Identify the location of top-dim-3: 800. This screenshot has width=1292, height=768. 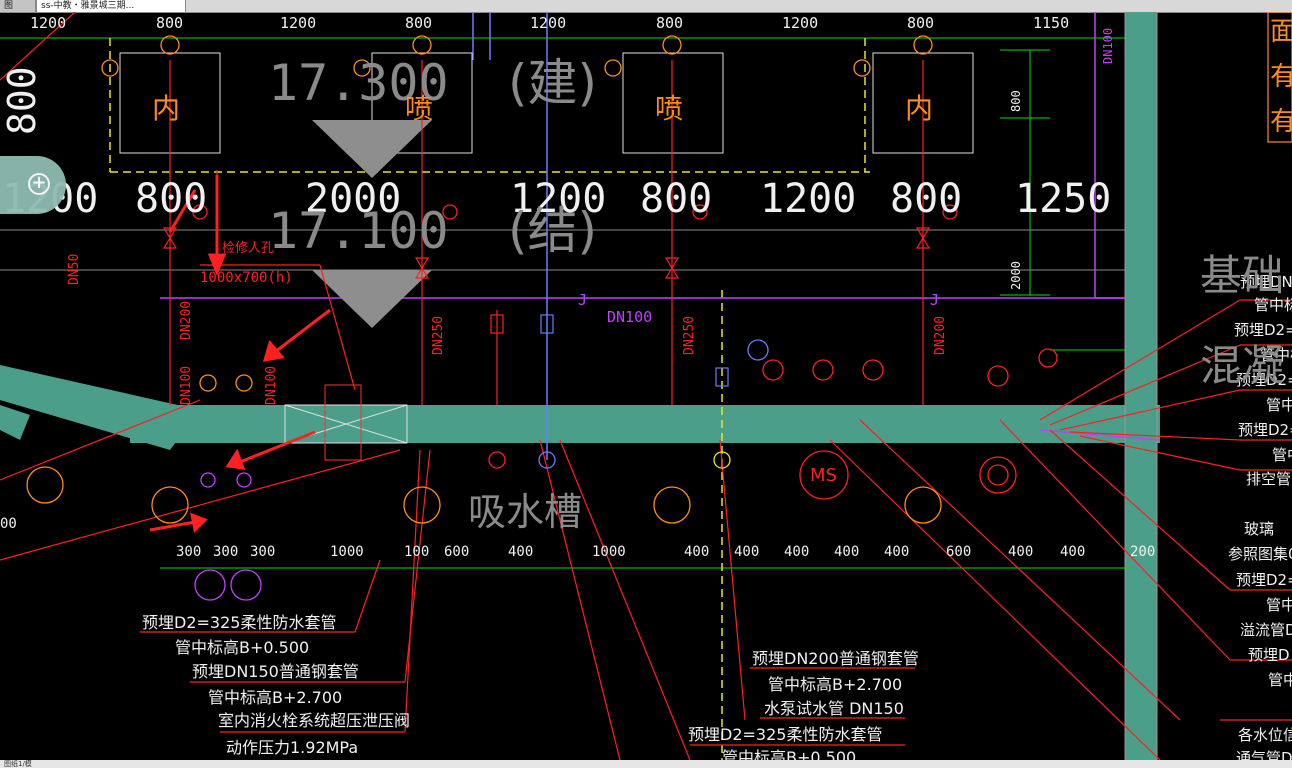
(418, 23).